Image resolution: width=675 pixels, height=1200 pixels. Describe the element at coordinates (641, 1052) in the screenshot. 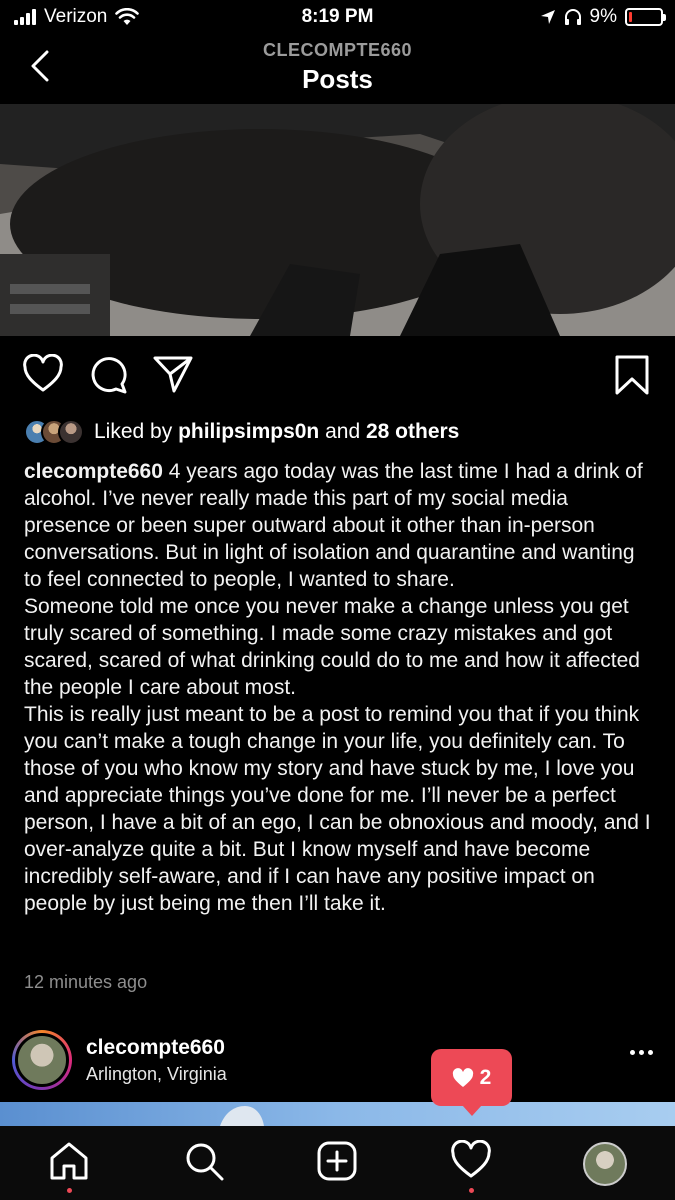

I see `more-options-button` at that location.